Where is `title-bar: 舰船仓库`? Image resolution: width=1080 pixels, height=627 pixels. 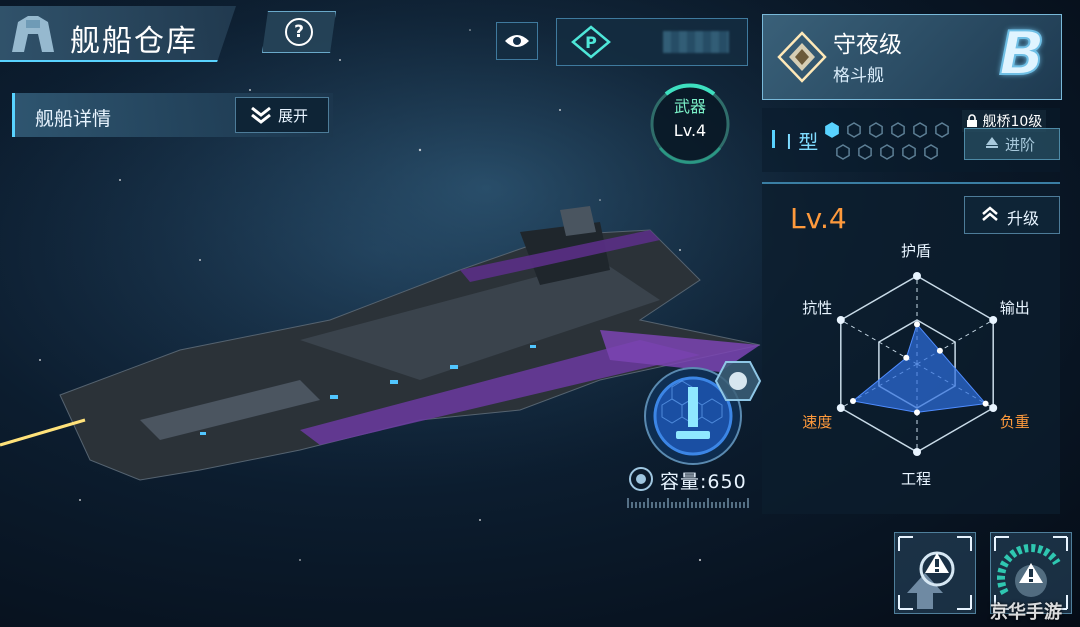 title-bar: 舰船仓库 is located at coordinates (118, 34).